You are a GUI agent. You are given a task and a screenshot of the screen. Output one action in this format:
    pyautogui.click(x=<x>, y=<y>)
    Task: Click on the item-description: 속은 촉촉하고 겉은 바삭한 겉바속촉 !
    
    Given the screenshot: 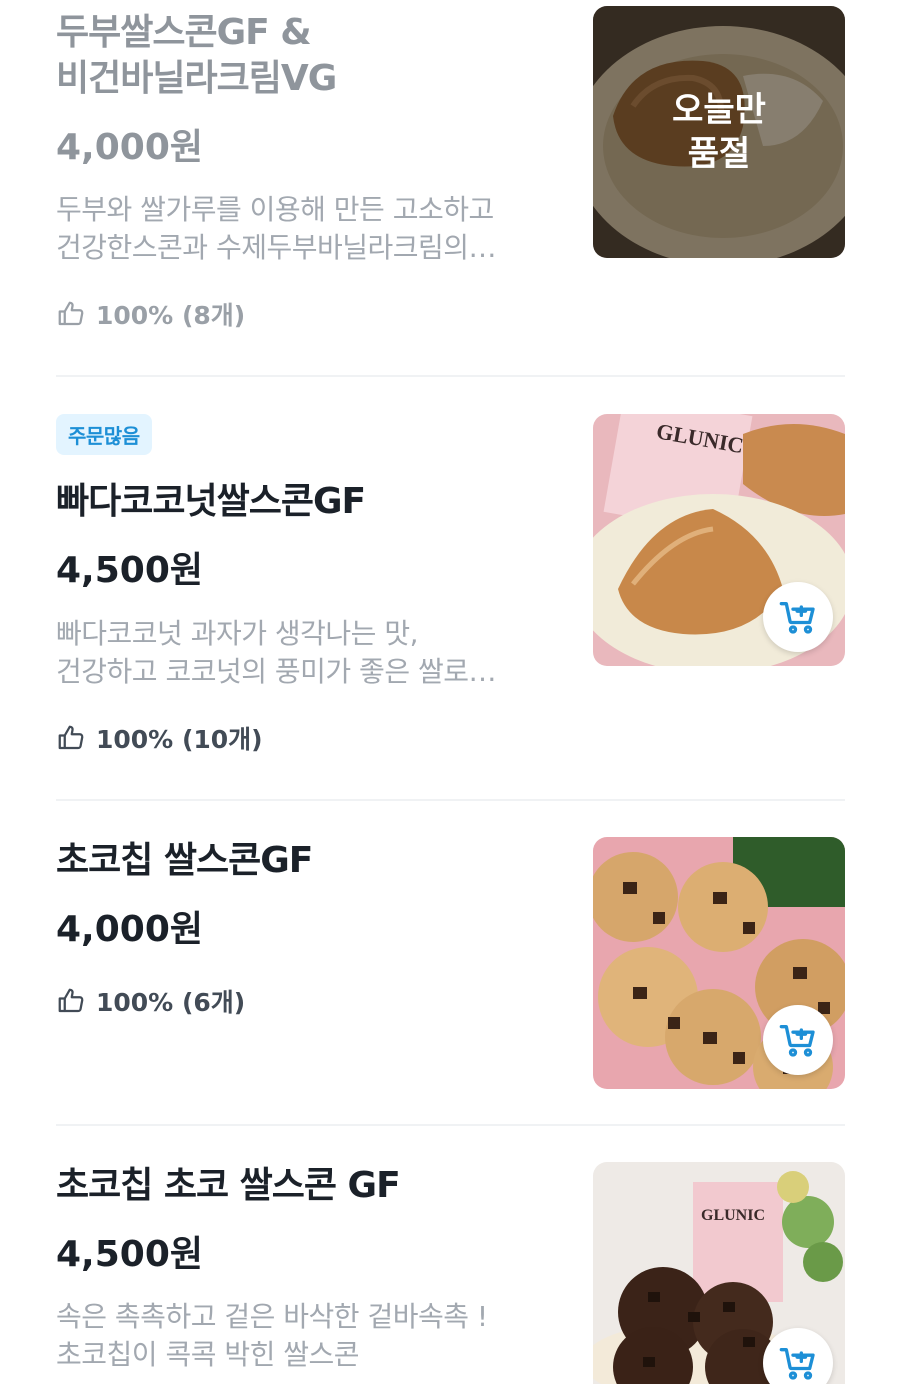 What is the action you would take?
    pyautogui.click(x=272, y=1316)
    